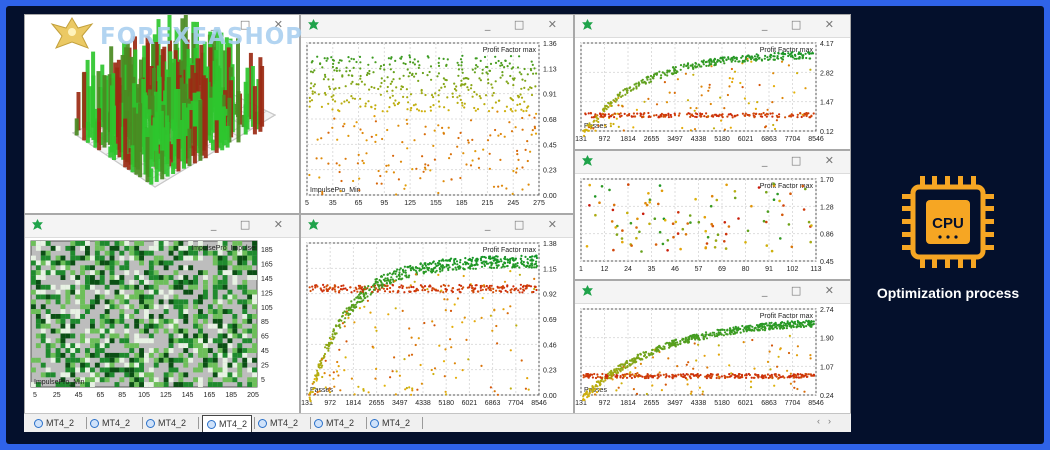 Image resolution: width=1050 pixels, height=450 pixels. What do you see at coordinates (793, 269) in the screenshot?
I see `x-tick-label: 102` at bounding box center [793, 269].